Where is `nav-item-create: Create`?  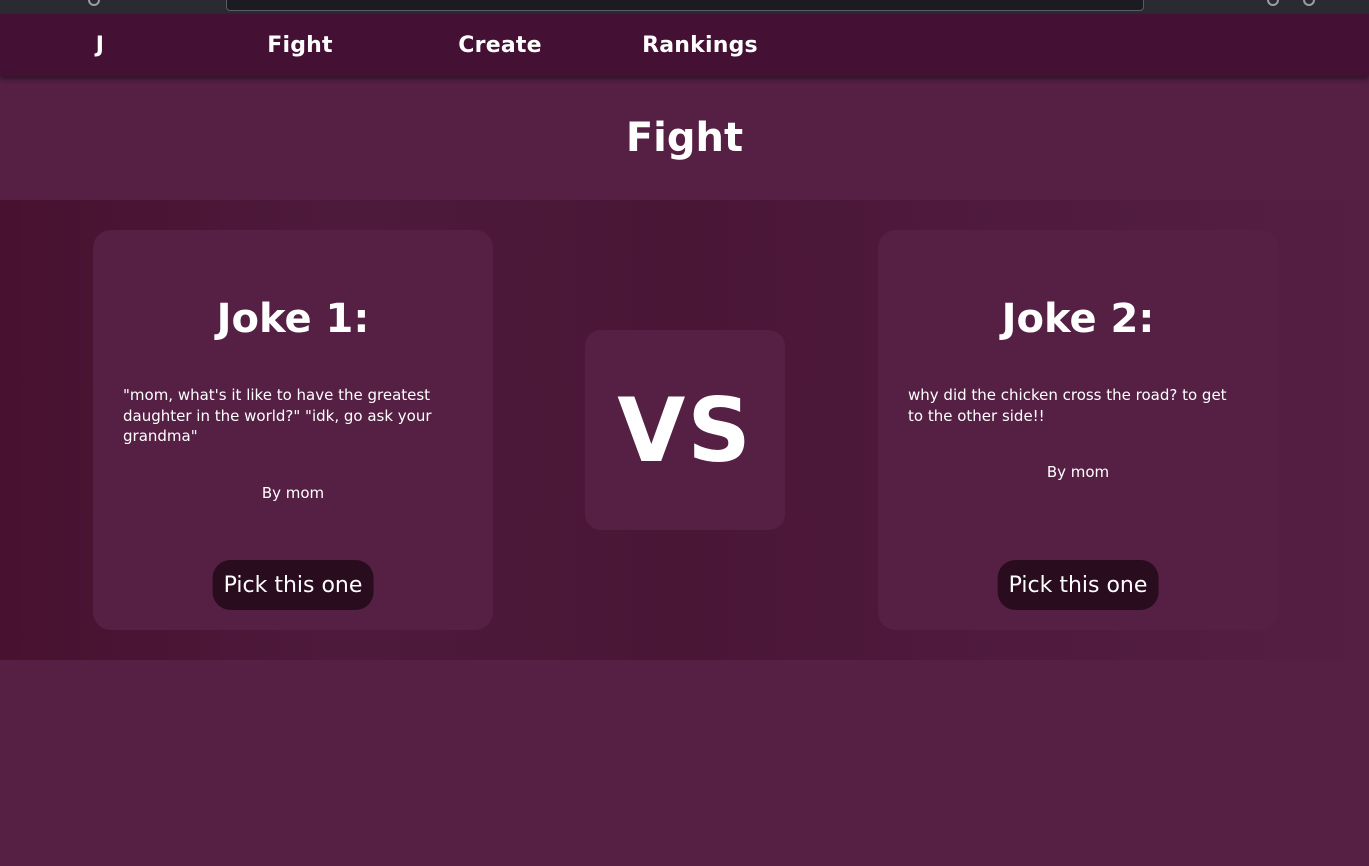 nav-item-create: Create is located at coordinates (500, 45).